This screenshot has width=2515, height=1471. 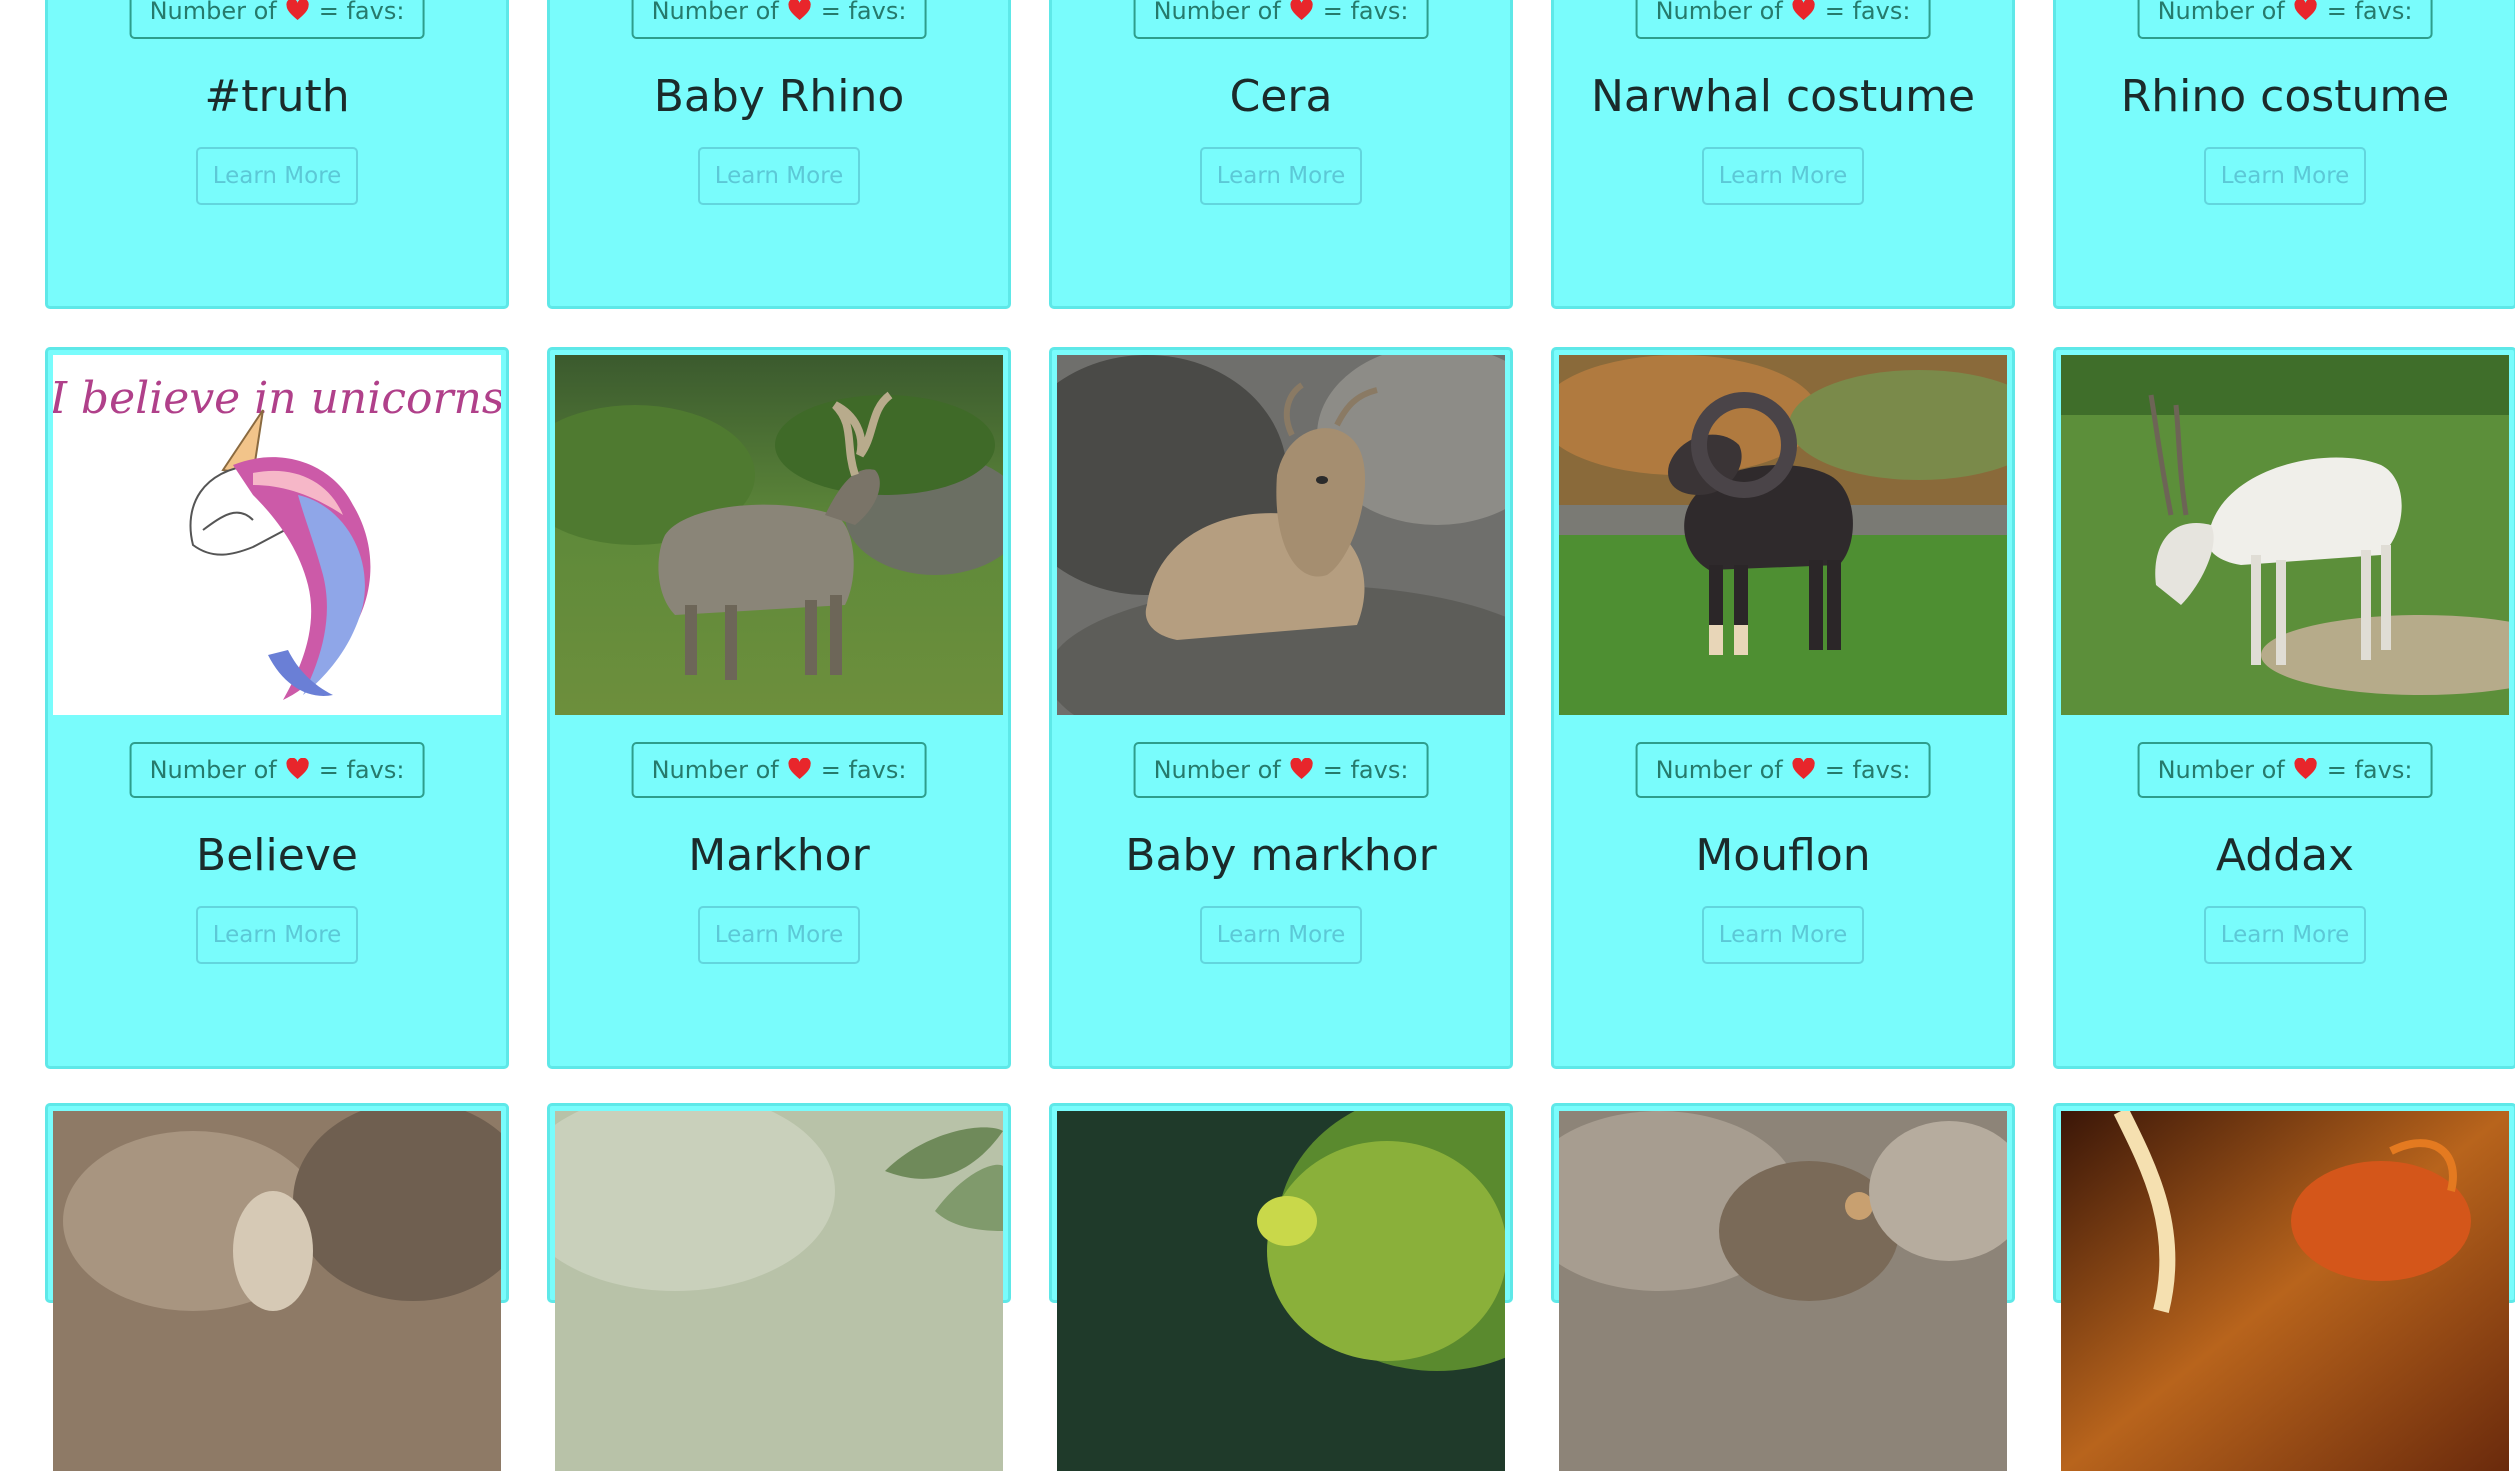 I want to click on card-cera: Number of = favs: Cera Learn More, so click(x=1281, y=154).